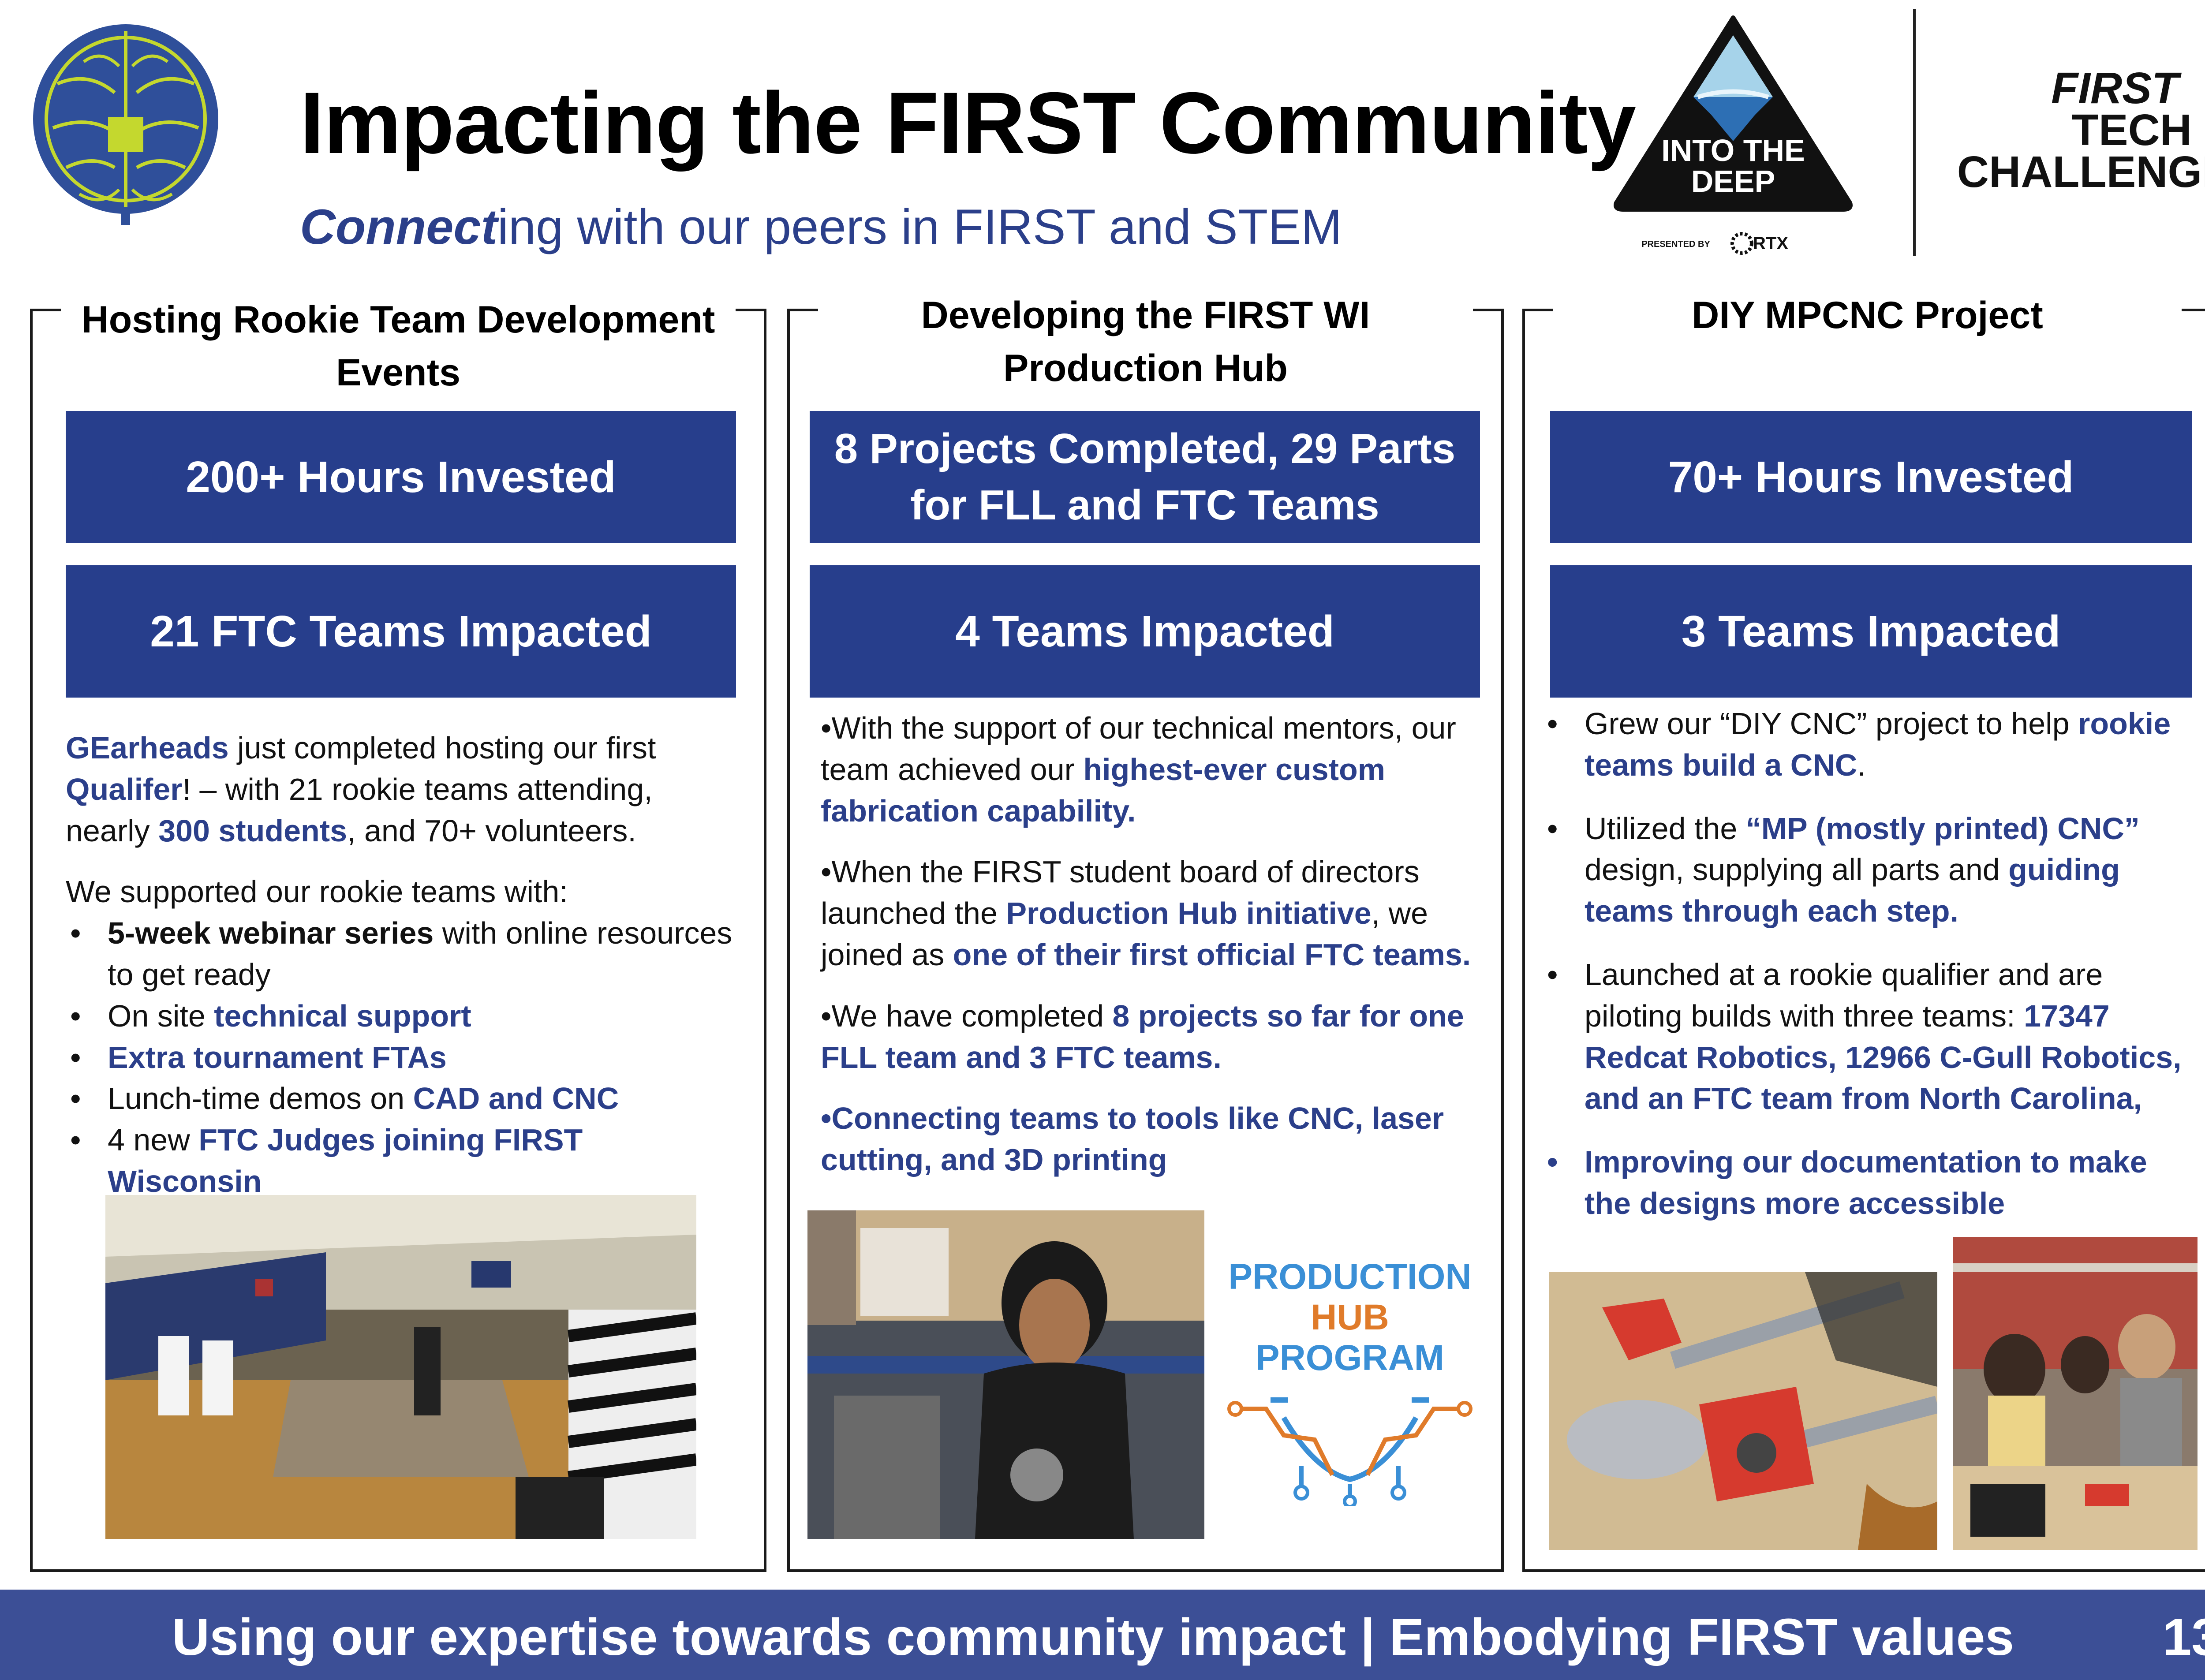  What do you see at coordinates (1733, 132) in the screenshot?
I see `into-the-deep-logo: INTO THE DEEP PRESENTED BY RTX` at bounding box center [1733, 132].